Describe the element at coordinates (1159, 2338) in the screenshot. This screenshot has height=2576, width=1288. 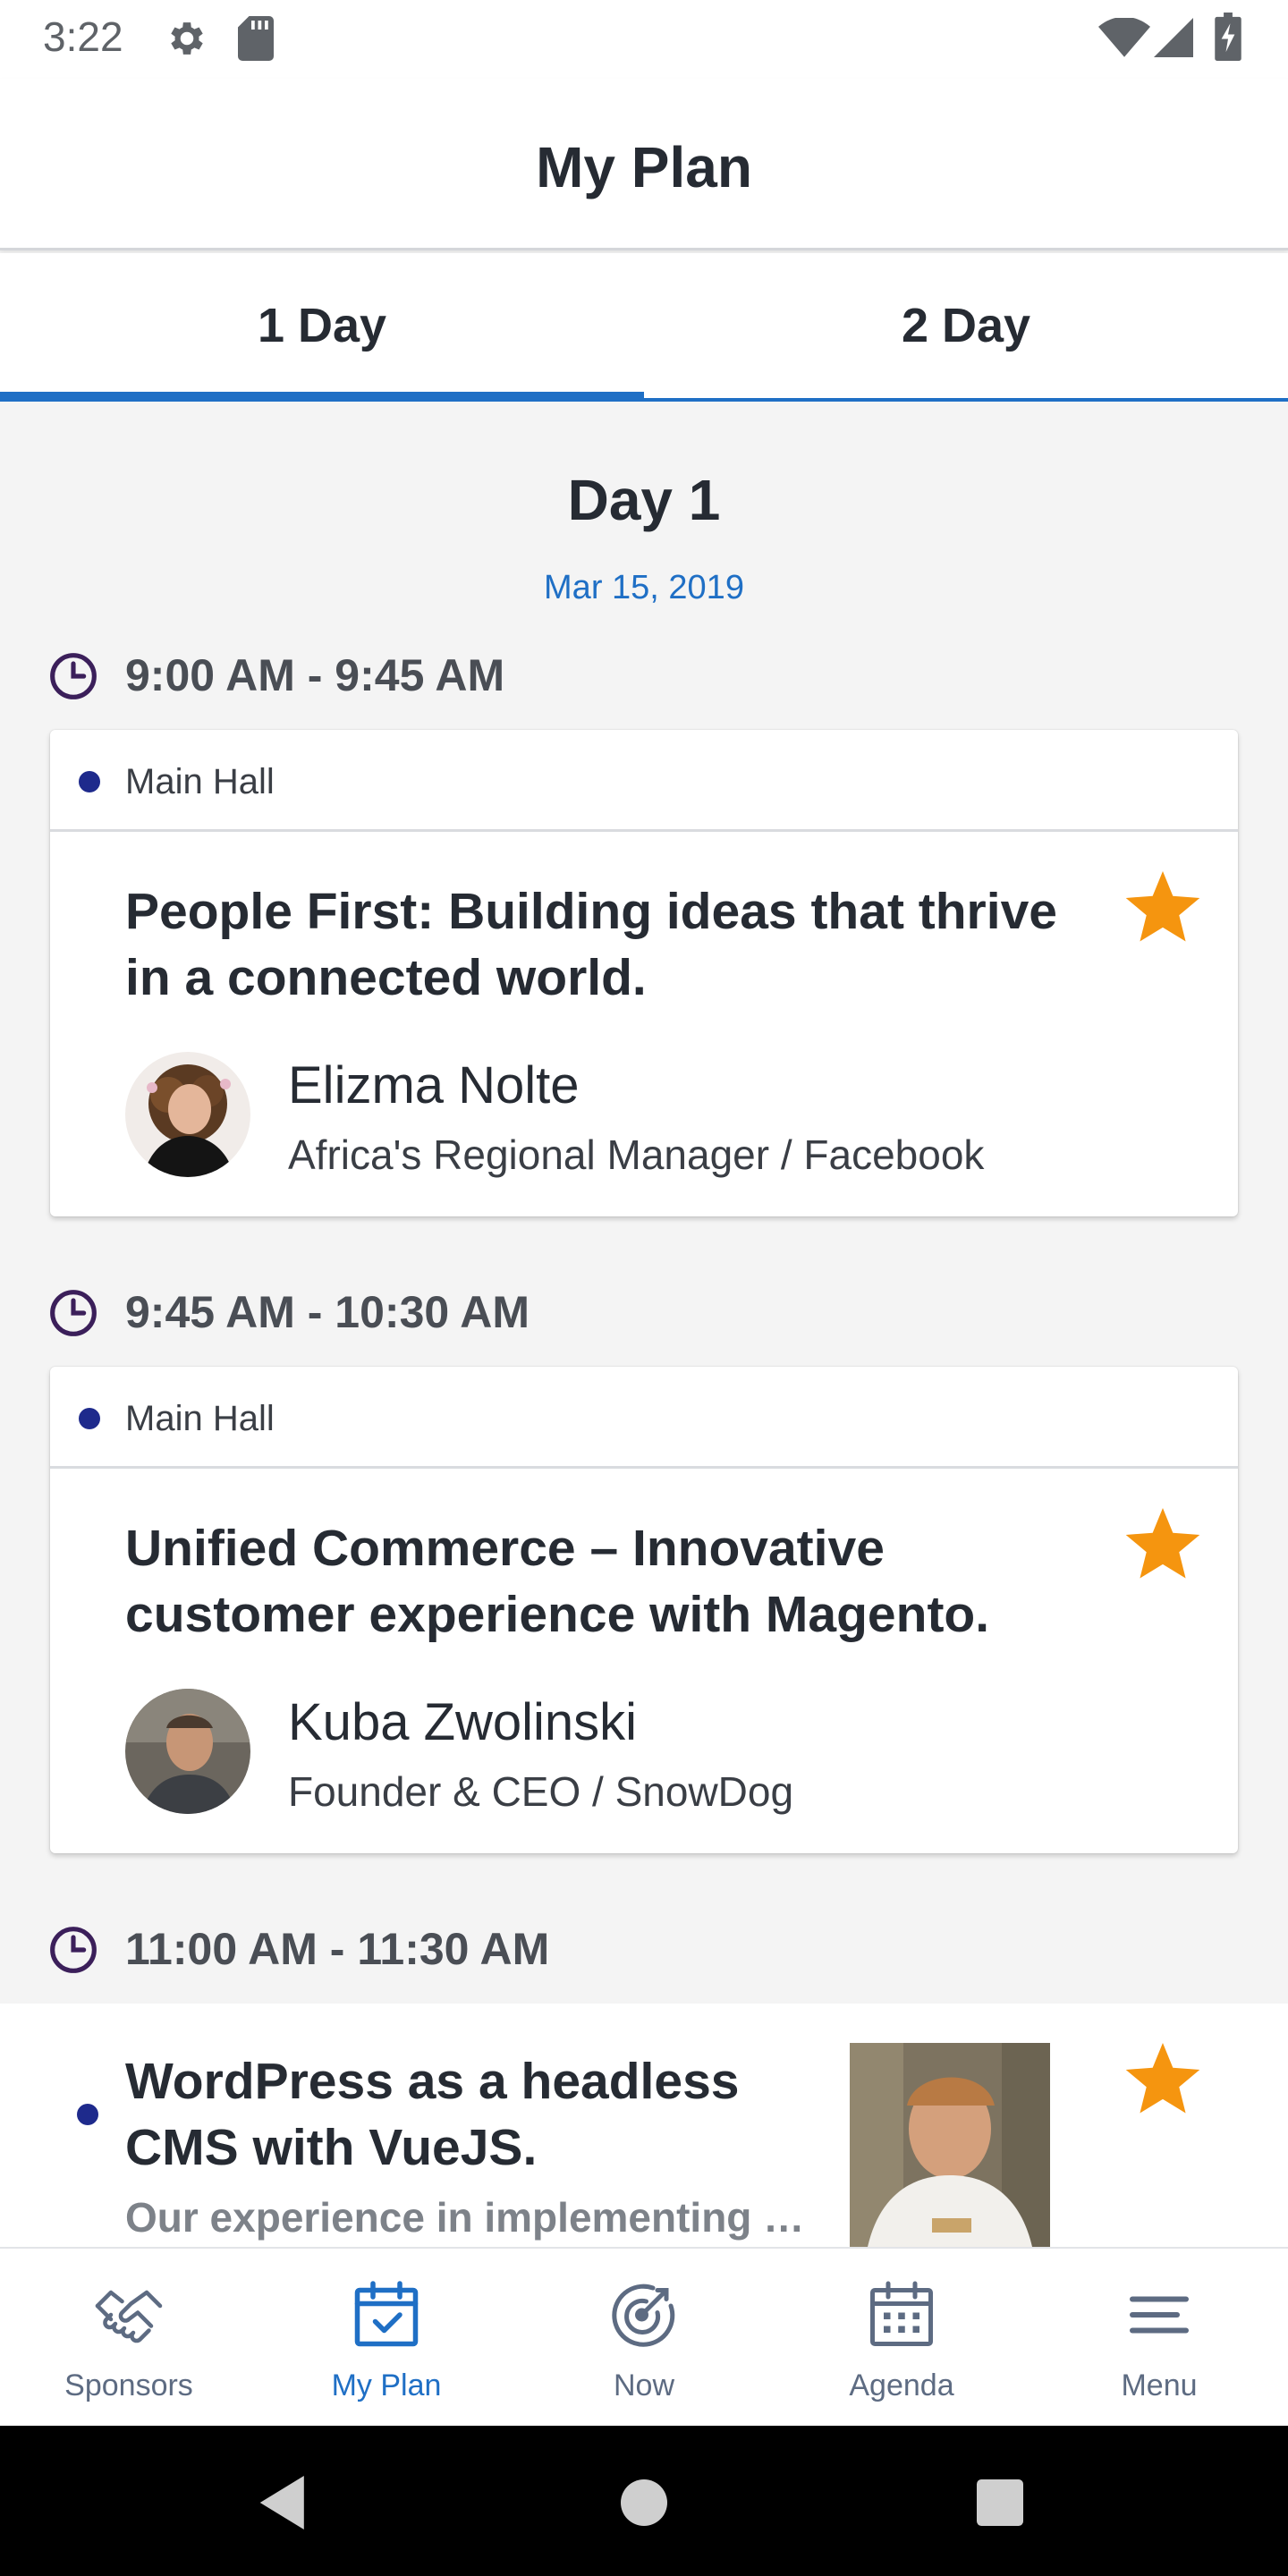
I see `nav-menu: Menu` at that location.